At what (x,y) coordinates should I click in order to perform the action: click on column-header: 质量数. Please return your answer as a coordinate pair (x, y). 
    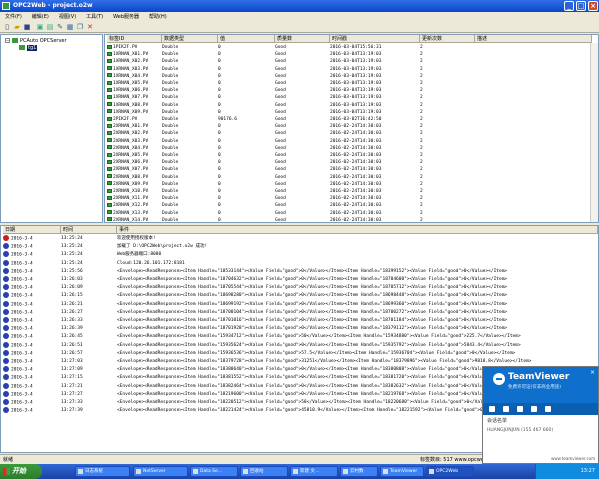
    Looking at the image, I should click on (302, 39).